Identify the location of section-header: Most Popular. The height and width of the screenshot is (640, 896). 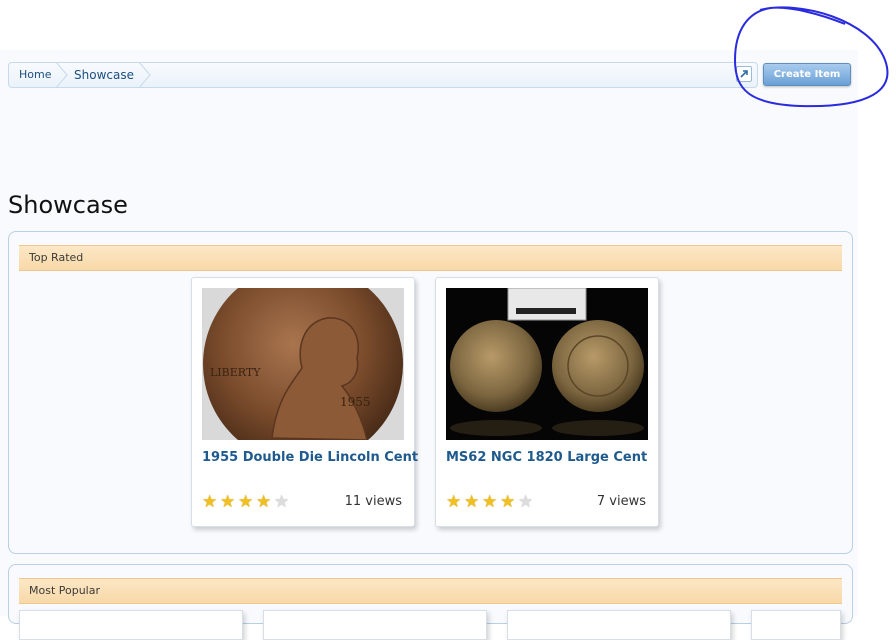
(430, 591).